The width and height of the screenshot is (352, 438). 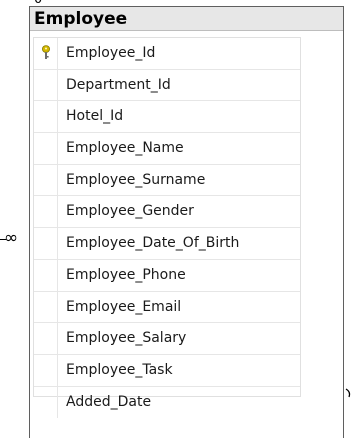 I want to click on column-row: Employee_Surname, so click(x=167, y=180).